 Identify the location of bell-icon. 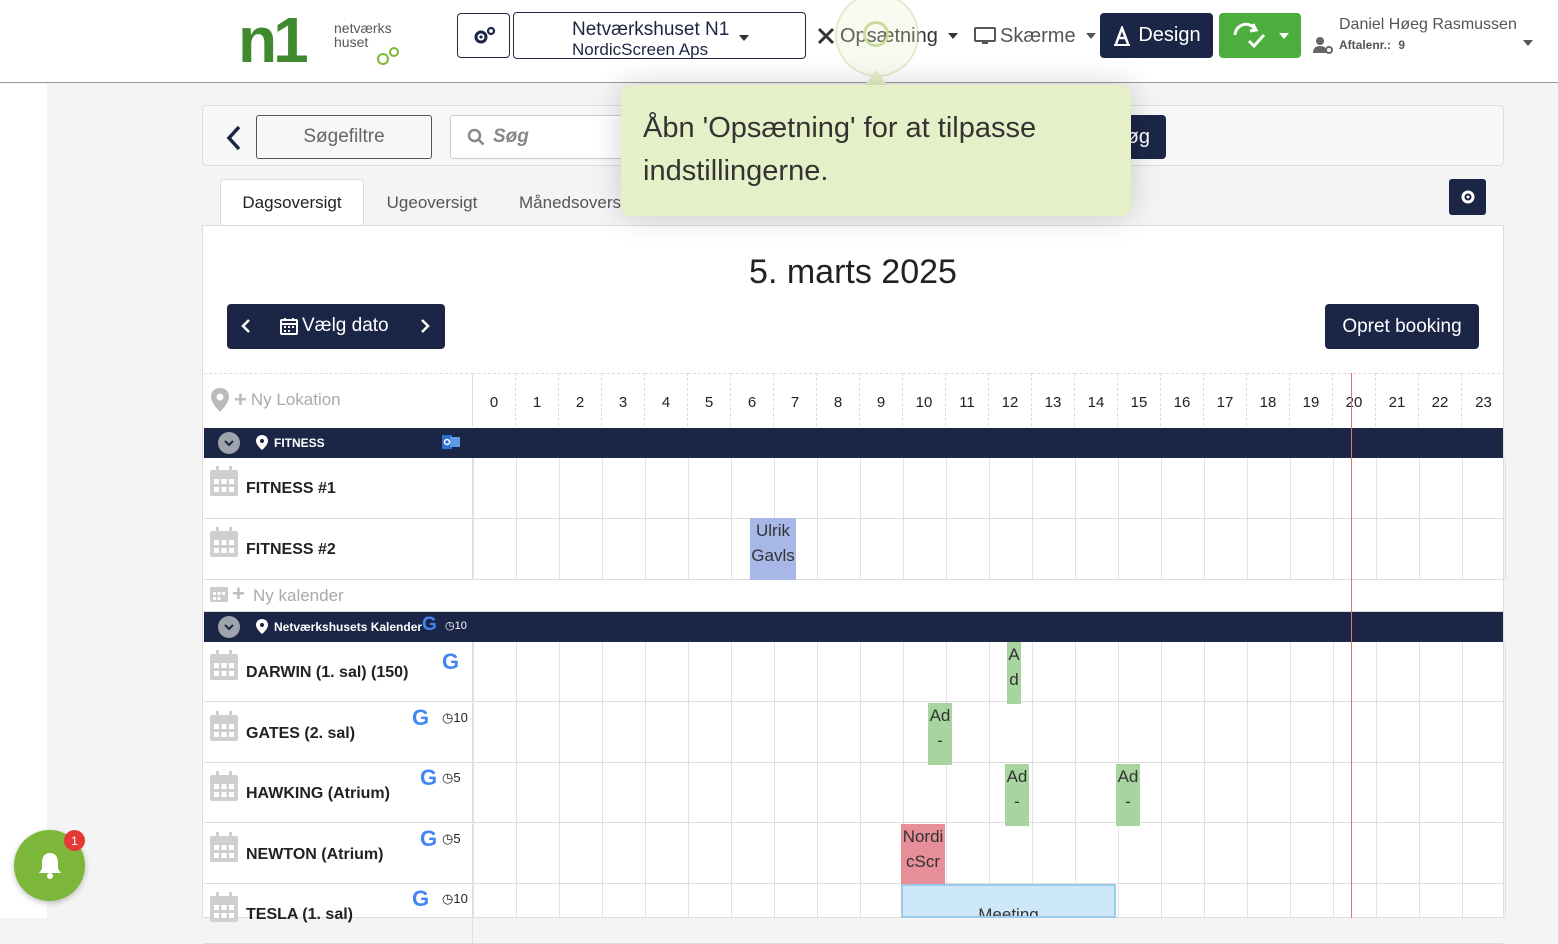
(50, 866).